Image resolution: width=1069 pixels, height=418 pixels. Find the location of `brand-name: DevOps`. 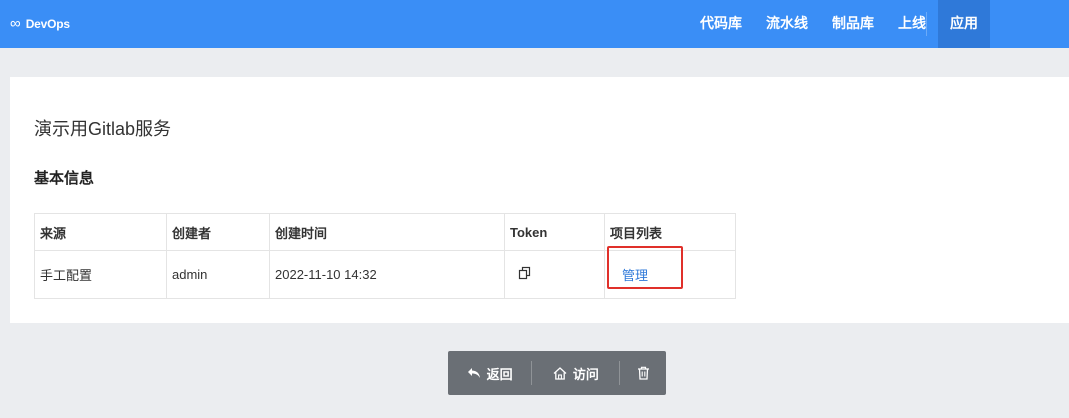

brand-name: DevOps is located at coordinates (47, 24).